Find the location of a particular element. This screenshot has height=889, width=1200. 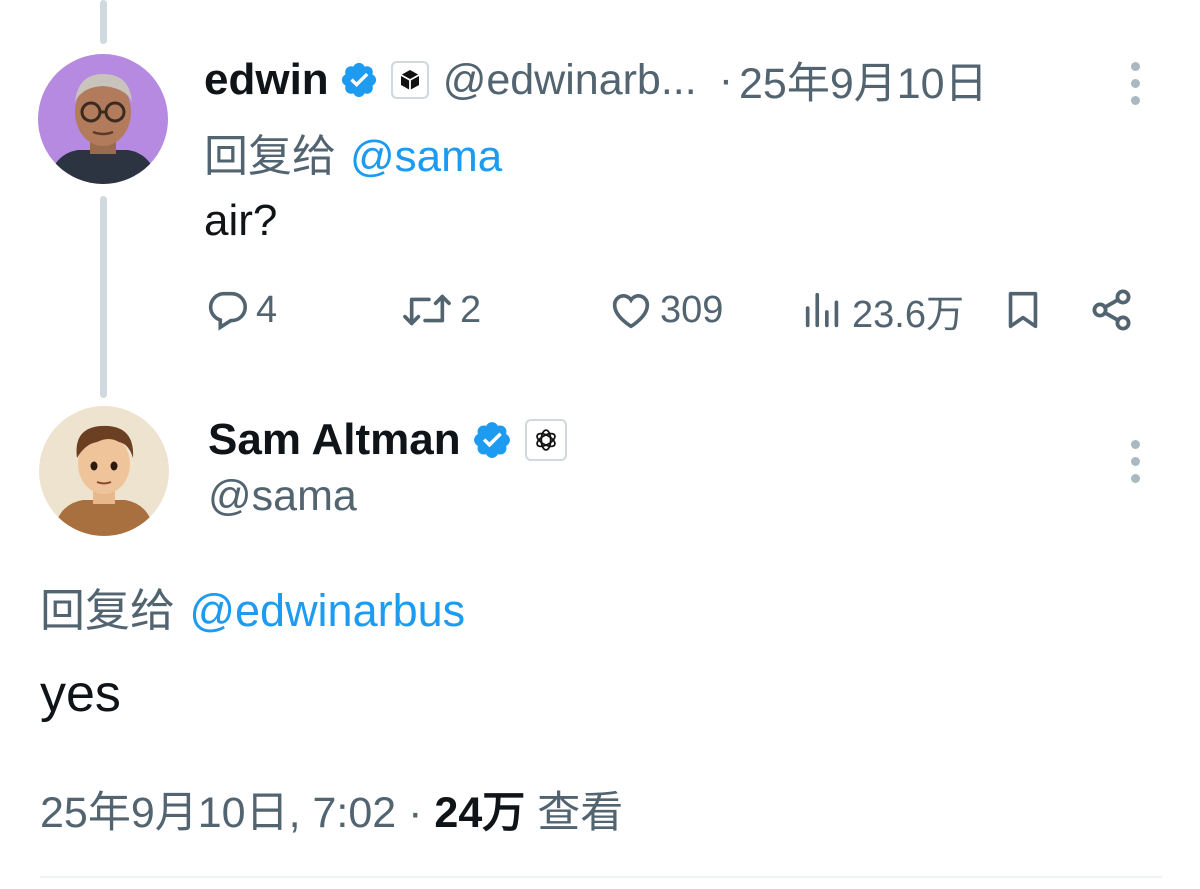

edwin-avatar is located at coordinates (103, 119).